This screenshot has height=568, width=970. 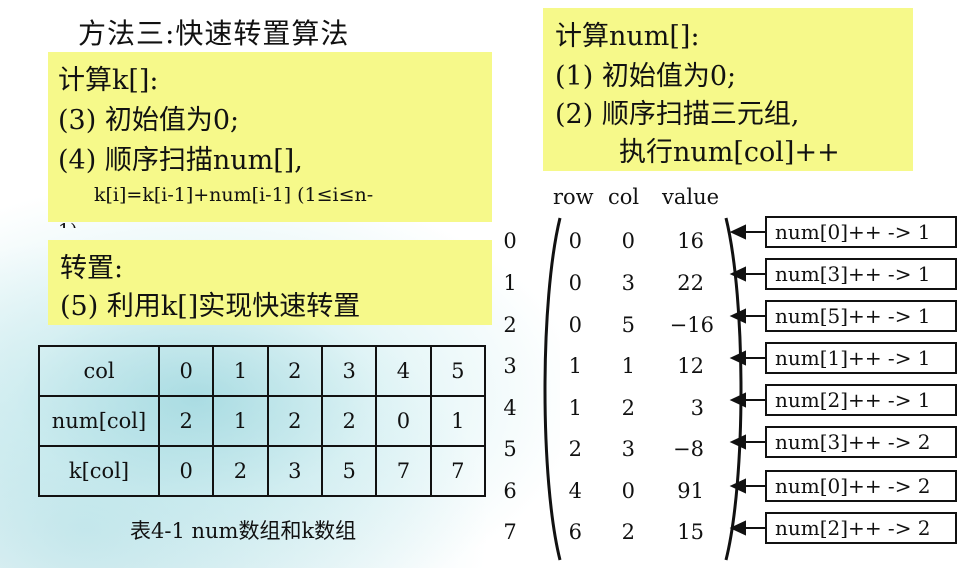 What do you see at coordinates (510, 241) in the screenshot?
I see `triple-index: 0` at bounding box center [510, 241].